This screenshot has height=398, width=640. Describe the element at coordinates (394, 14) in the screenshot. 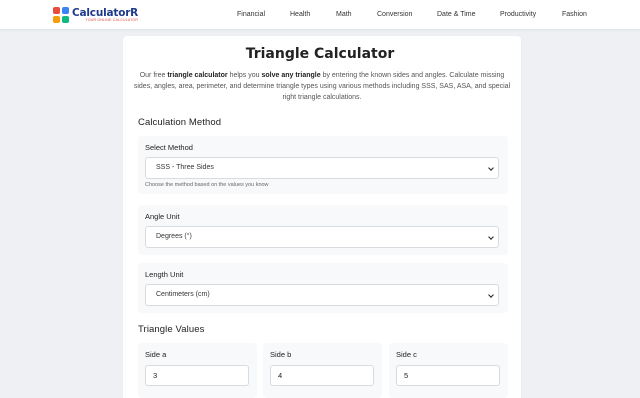

I see `nav-conversion: Conversion` at that location.